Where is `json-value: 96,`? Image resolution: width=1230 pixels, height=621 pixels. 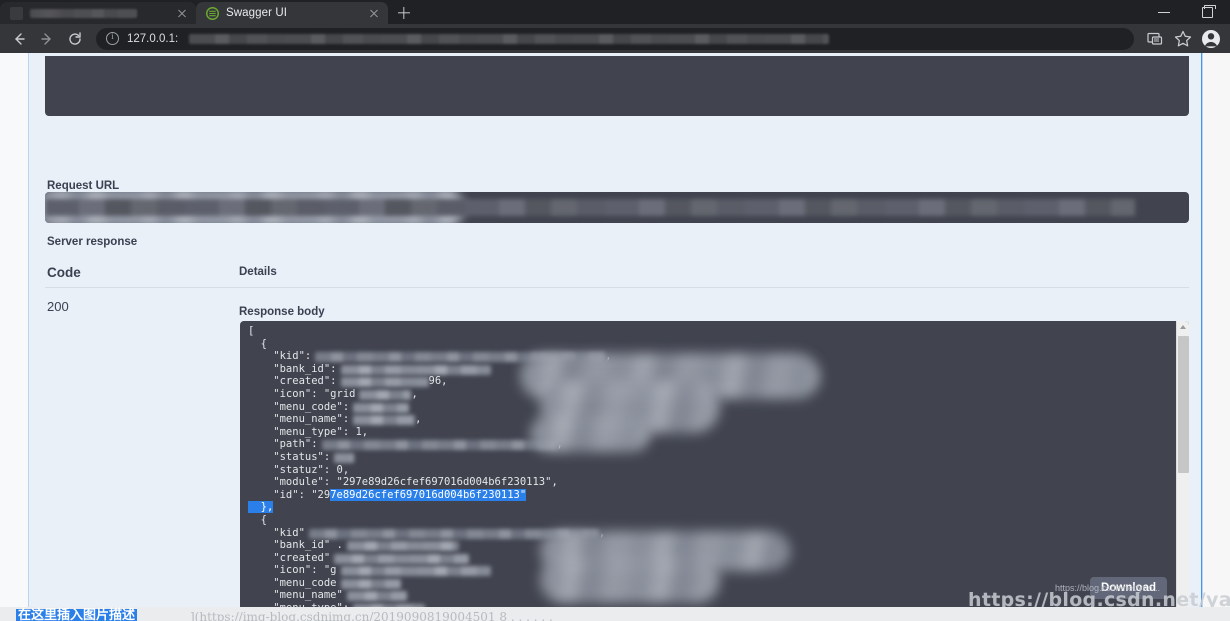
json-value: 96, is located at coordinates (438, 381).